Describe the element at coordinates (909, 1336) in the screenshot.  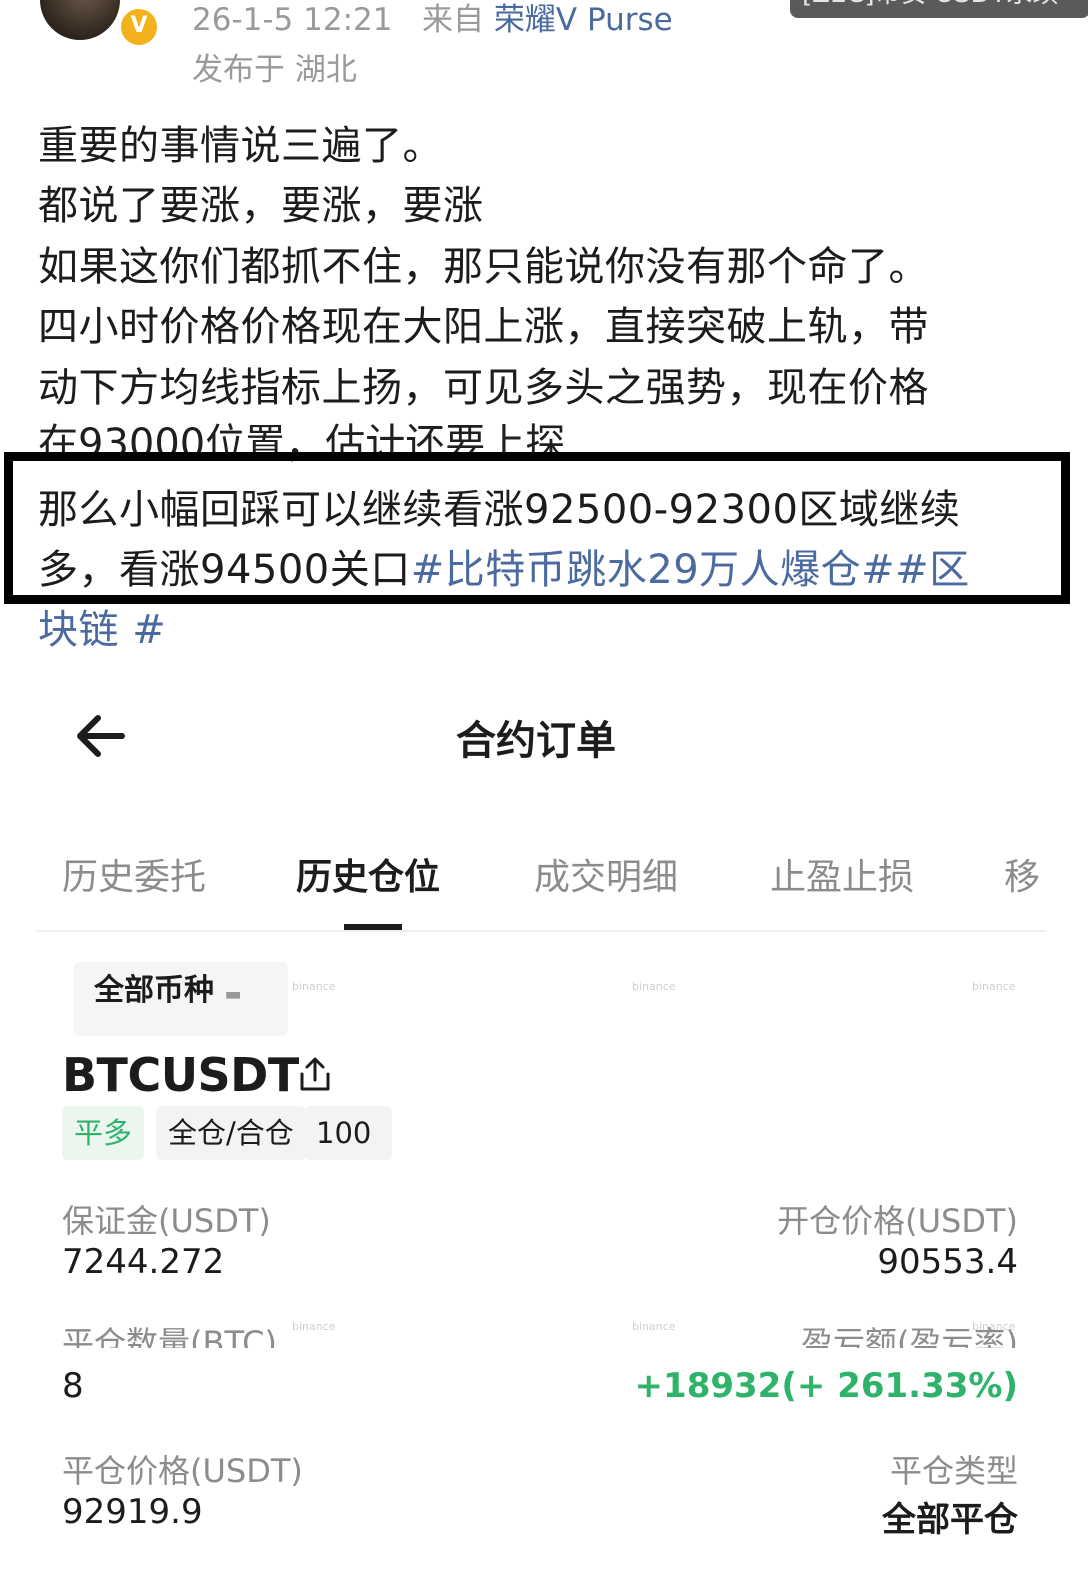
I see `pnl-label-text: 盈亏额(盈亏率)` at that location.